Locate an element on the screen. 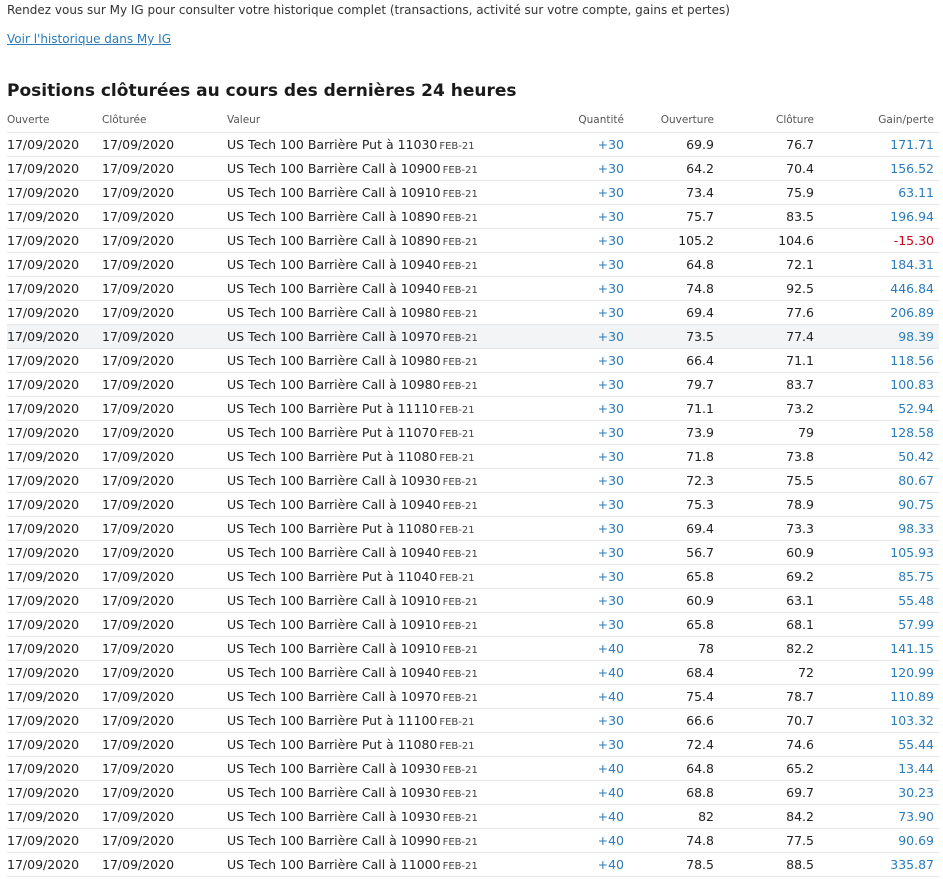  pnl-value: 103.32 is located at coordinates (912, 720).